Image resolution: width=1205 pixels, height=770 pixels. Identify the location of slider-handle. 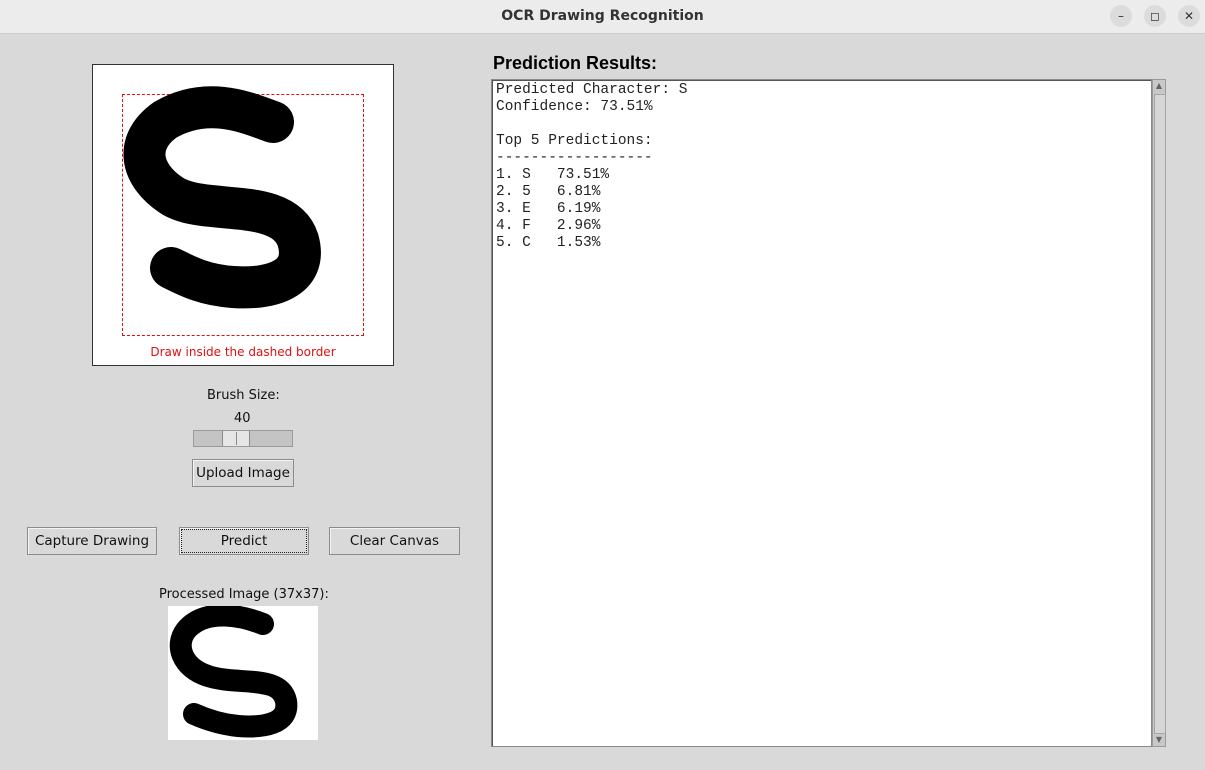
(236, 438).